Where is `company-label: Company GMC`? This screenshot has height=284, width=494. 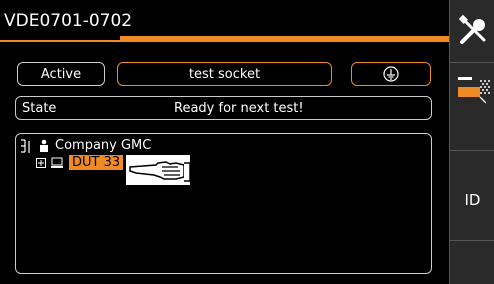
company-label: Company GMC is located at coordinates (103, 145).